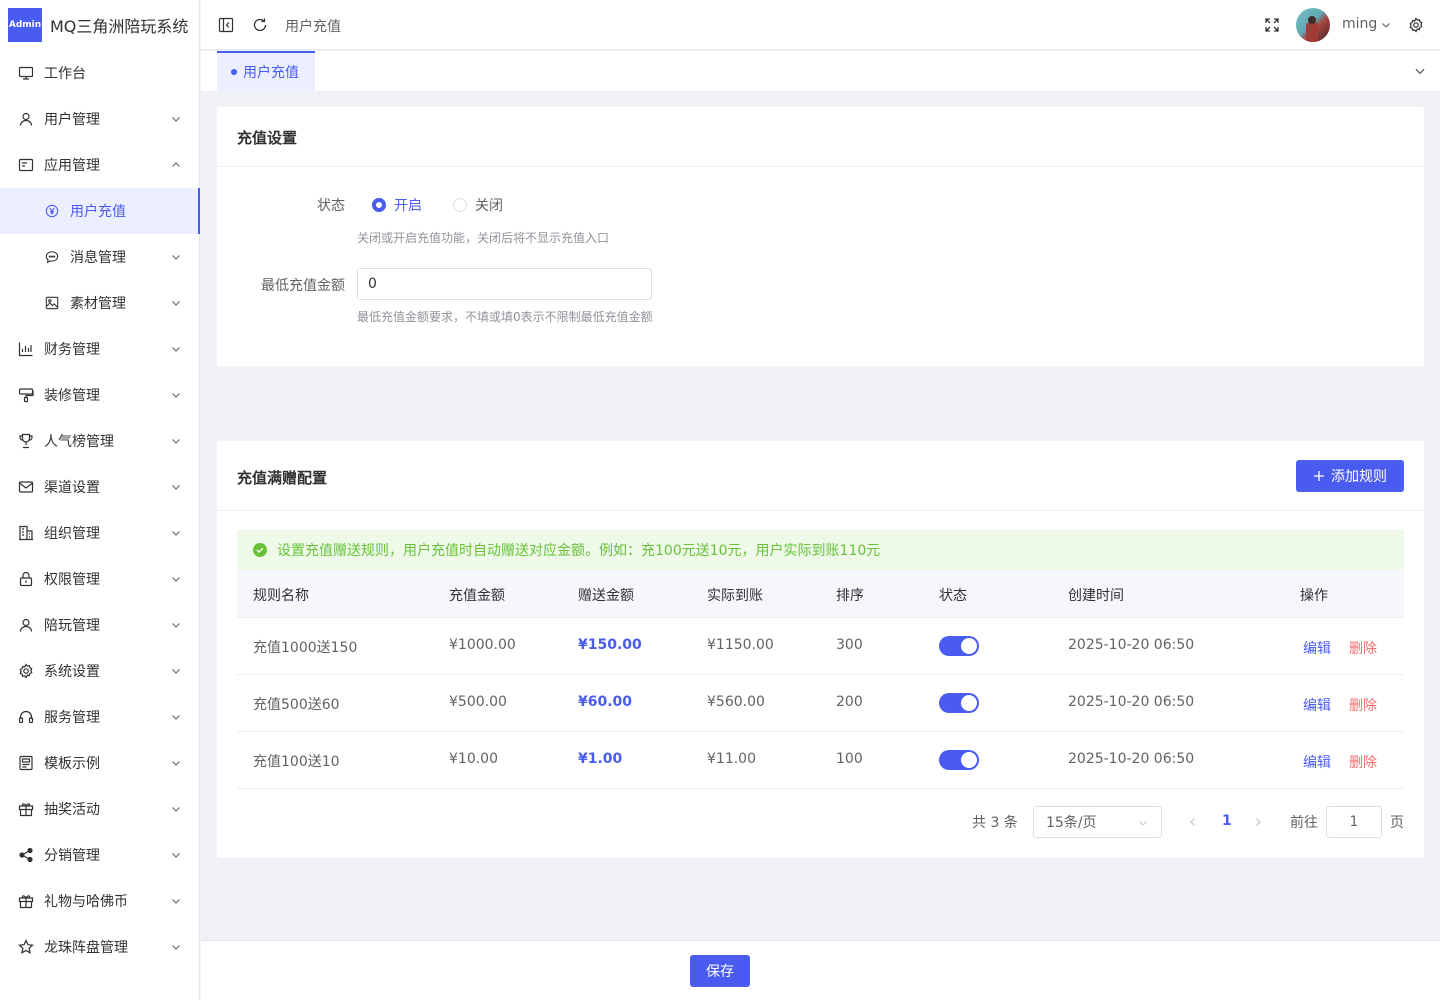 This screenshot has width=1440, height=1000. Describe the element at coordinates (100, 717) in the screenshot. I see `sidebar-item-service: 服务管理` at that location.